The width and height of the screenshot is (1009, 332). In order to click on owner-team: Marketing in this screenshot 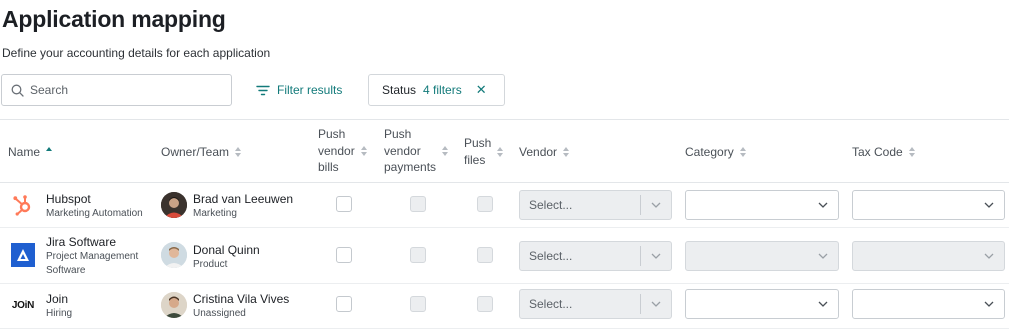, I will do `click(215, 213)`.